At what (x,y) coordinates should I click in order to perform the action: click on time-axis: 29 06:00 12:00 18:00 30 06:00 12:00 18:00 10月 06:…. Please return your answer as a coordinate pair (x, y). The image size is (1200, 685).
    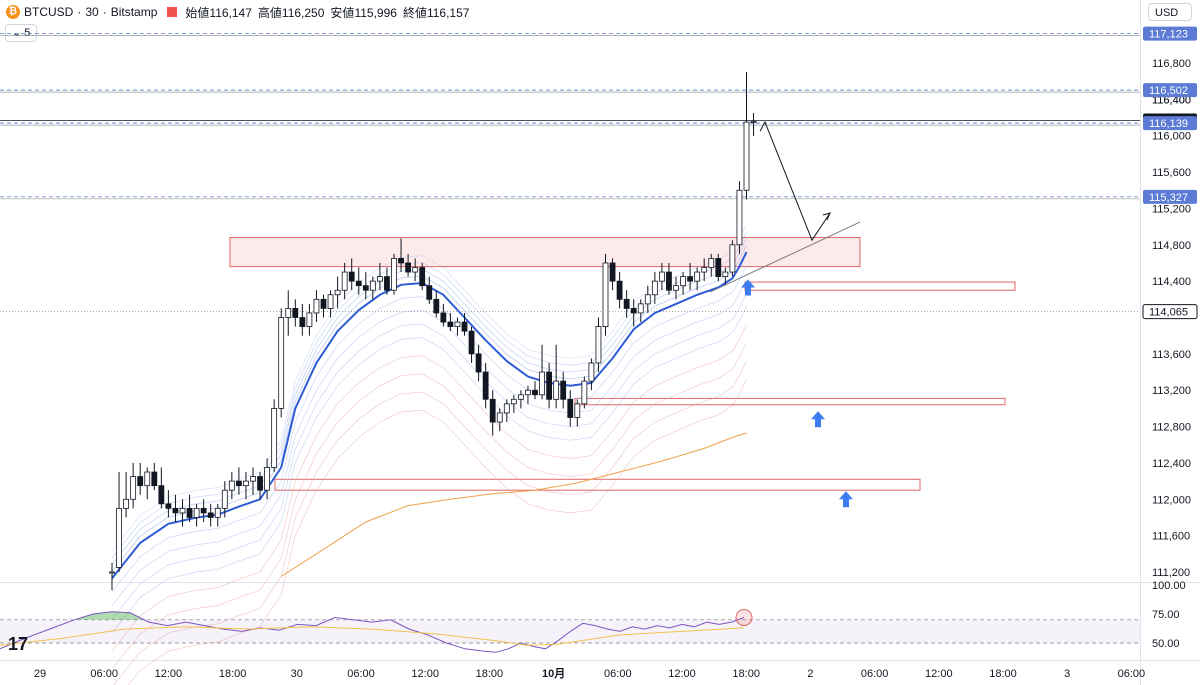
    Looking at the image, I should click on (589, 673).